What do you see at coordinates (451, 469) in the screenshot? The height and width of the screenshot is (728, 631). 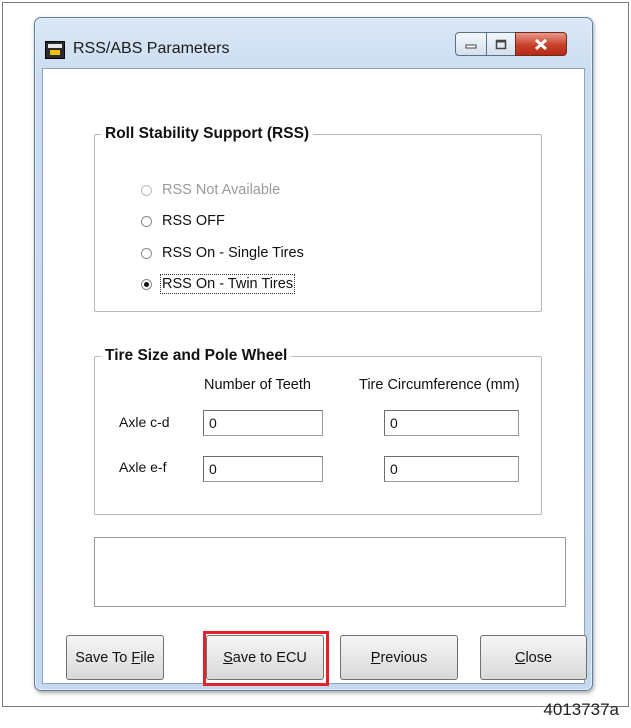 I see `axle-ef-circumference-input` at bounding box center [451, 469].